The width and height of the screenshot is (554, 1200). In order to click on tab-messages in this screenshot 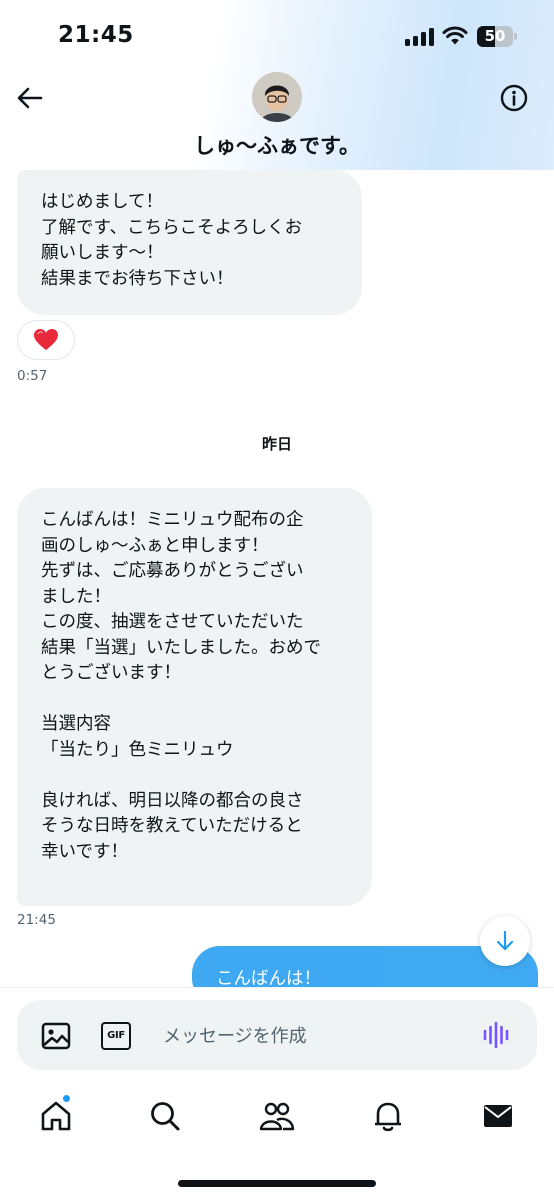, I will do `click(498, 1116)`.